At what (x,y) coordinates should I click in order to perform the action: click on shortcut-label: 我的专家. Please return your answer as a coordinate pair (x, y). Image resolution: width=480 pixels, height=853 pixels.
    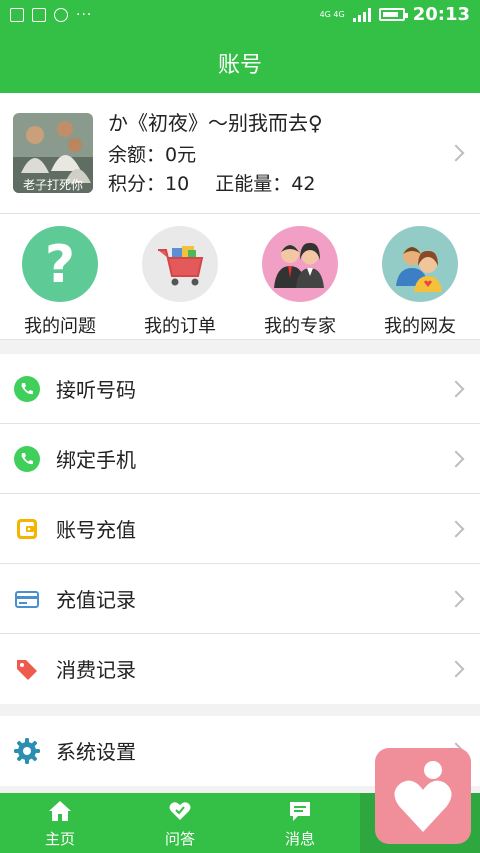
    Looking at the image, I should click on (300, 326).